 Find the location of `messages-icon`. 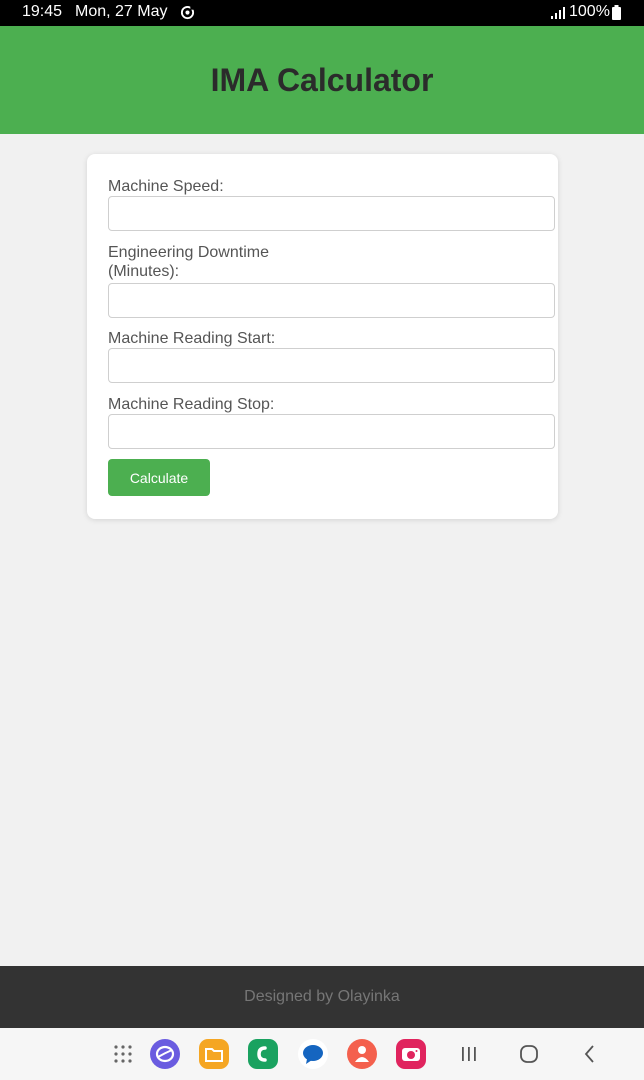

messages-icon is located at coordinates (313, 1054).